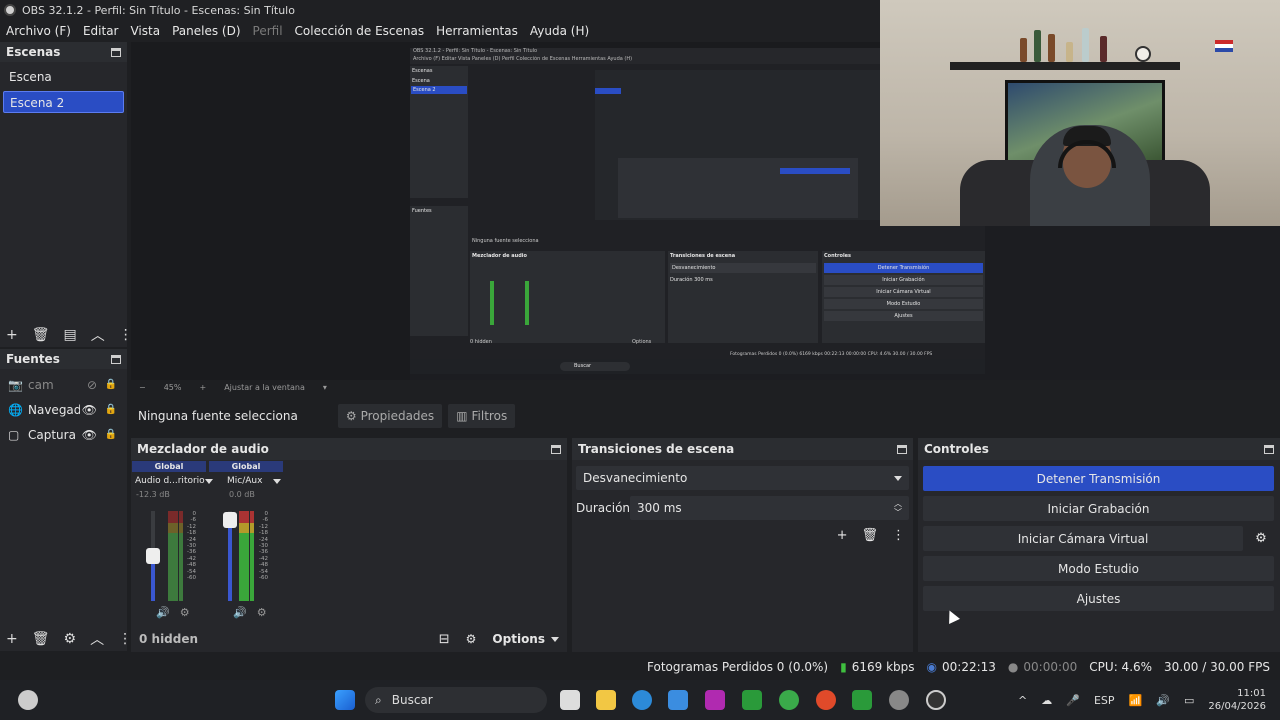  What do you see at coordinates (525, 639) in the screenshot?
I see `options-button: Options` at bounding box center [525, 639].